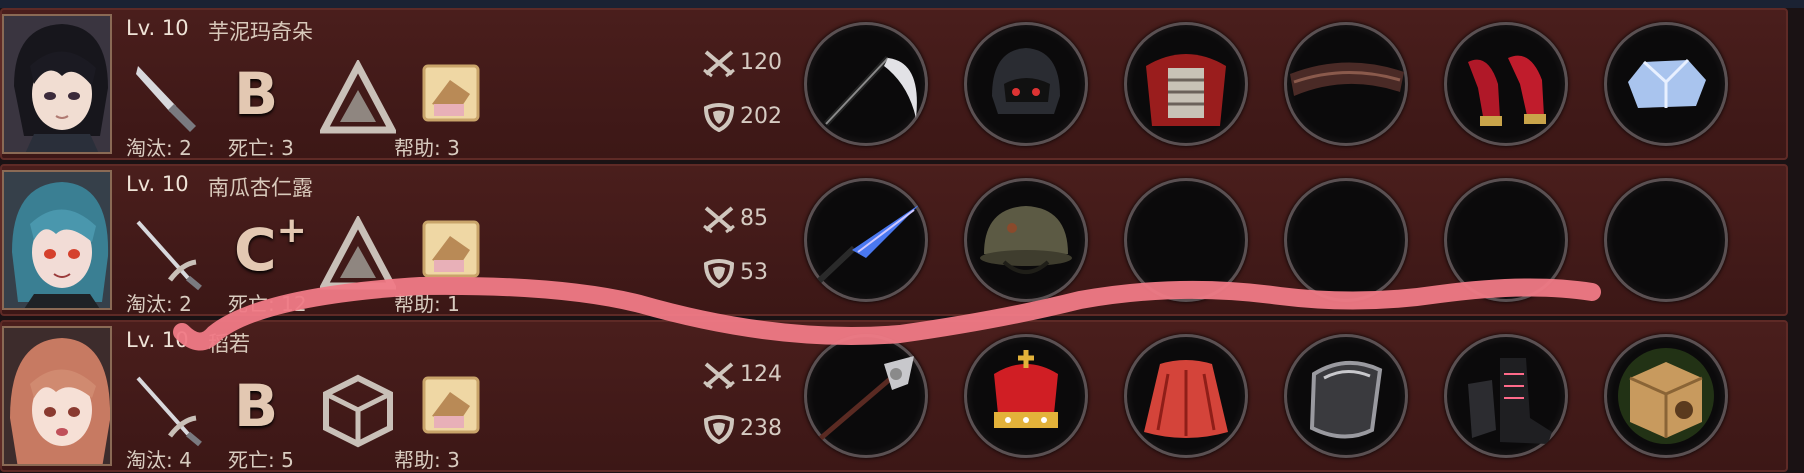 This screenshot has width=1804, height=473. What do you see at coordinates (168, 98) in the screenshot?
I see `knife-icon` at bounding box center [168, 98].